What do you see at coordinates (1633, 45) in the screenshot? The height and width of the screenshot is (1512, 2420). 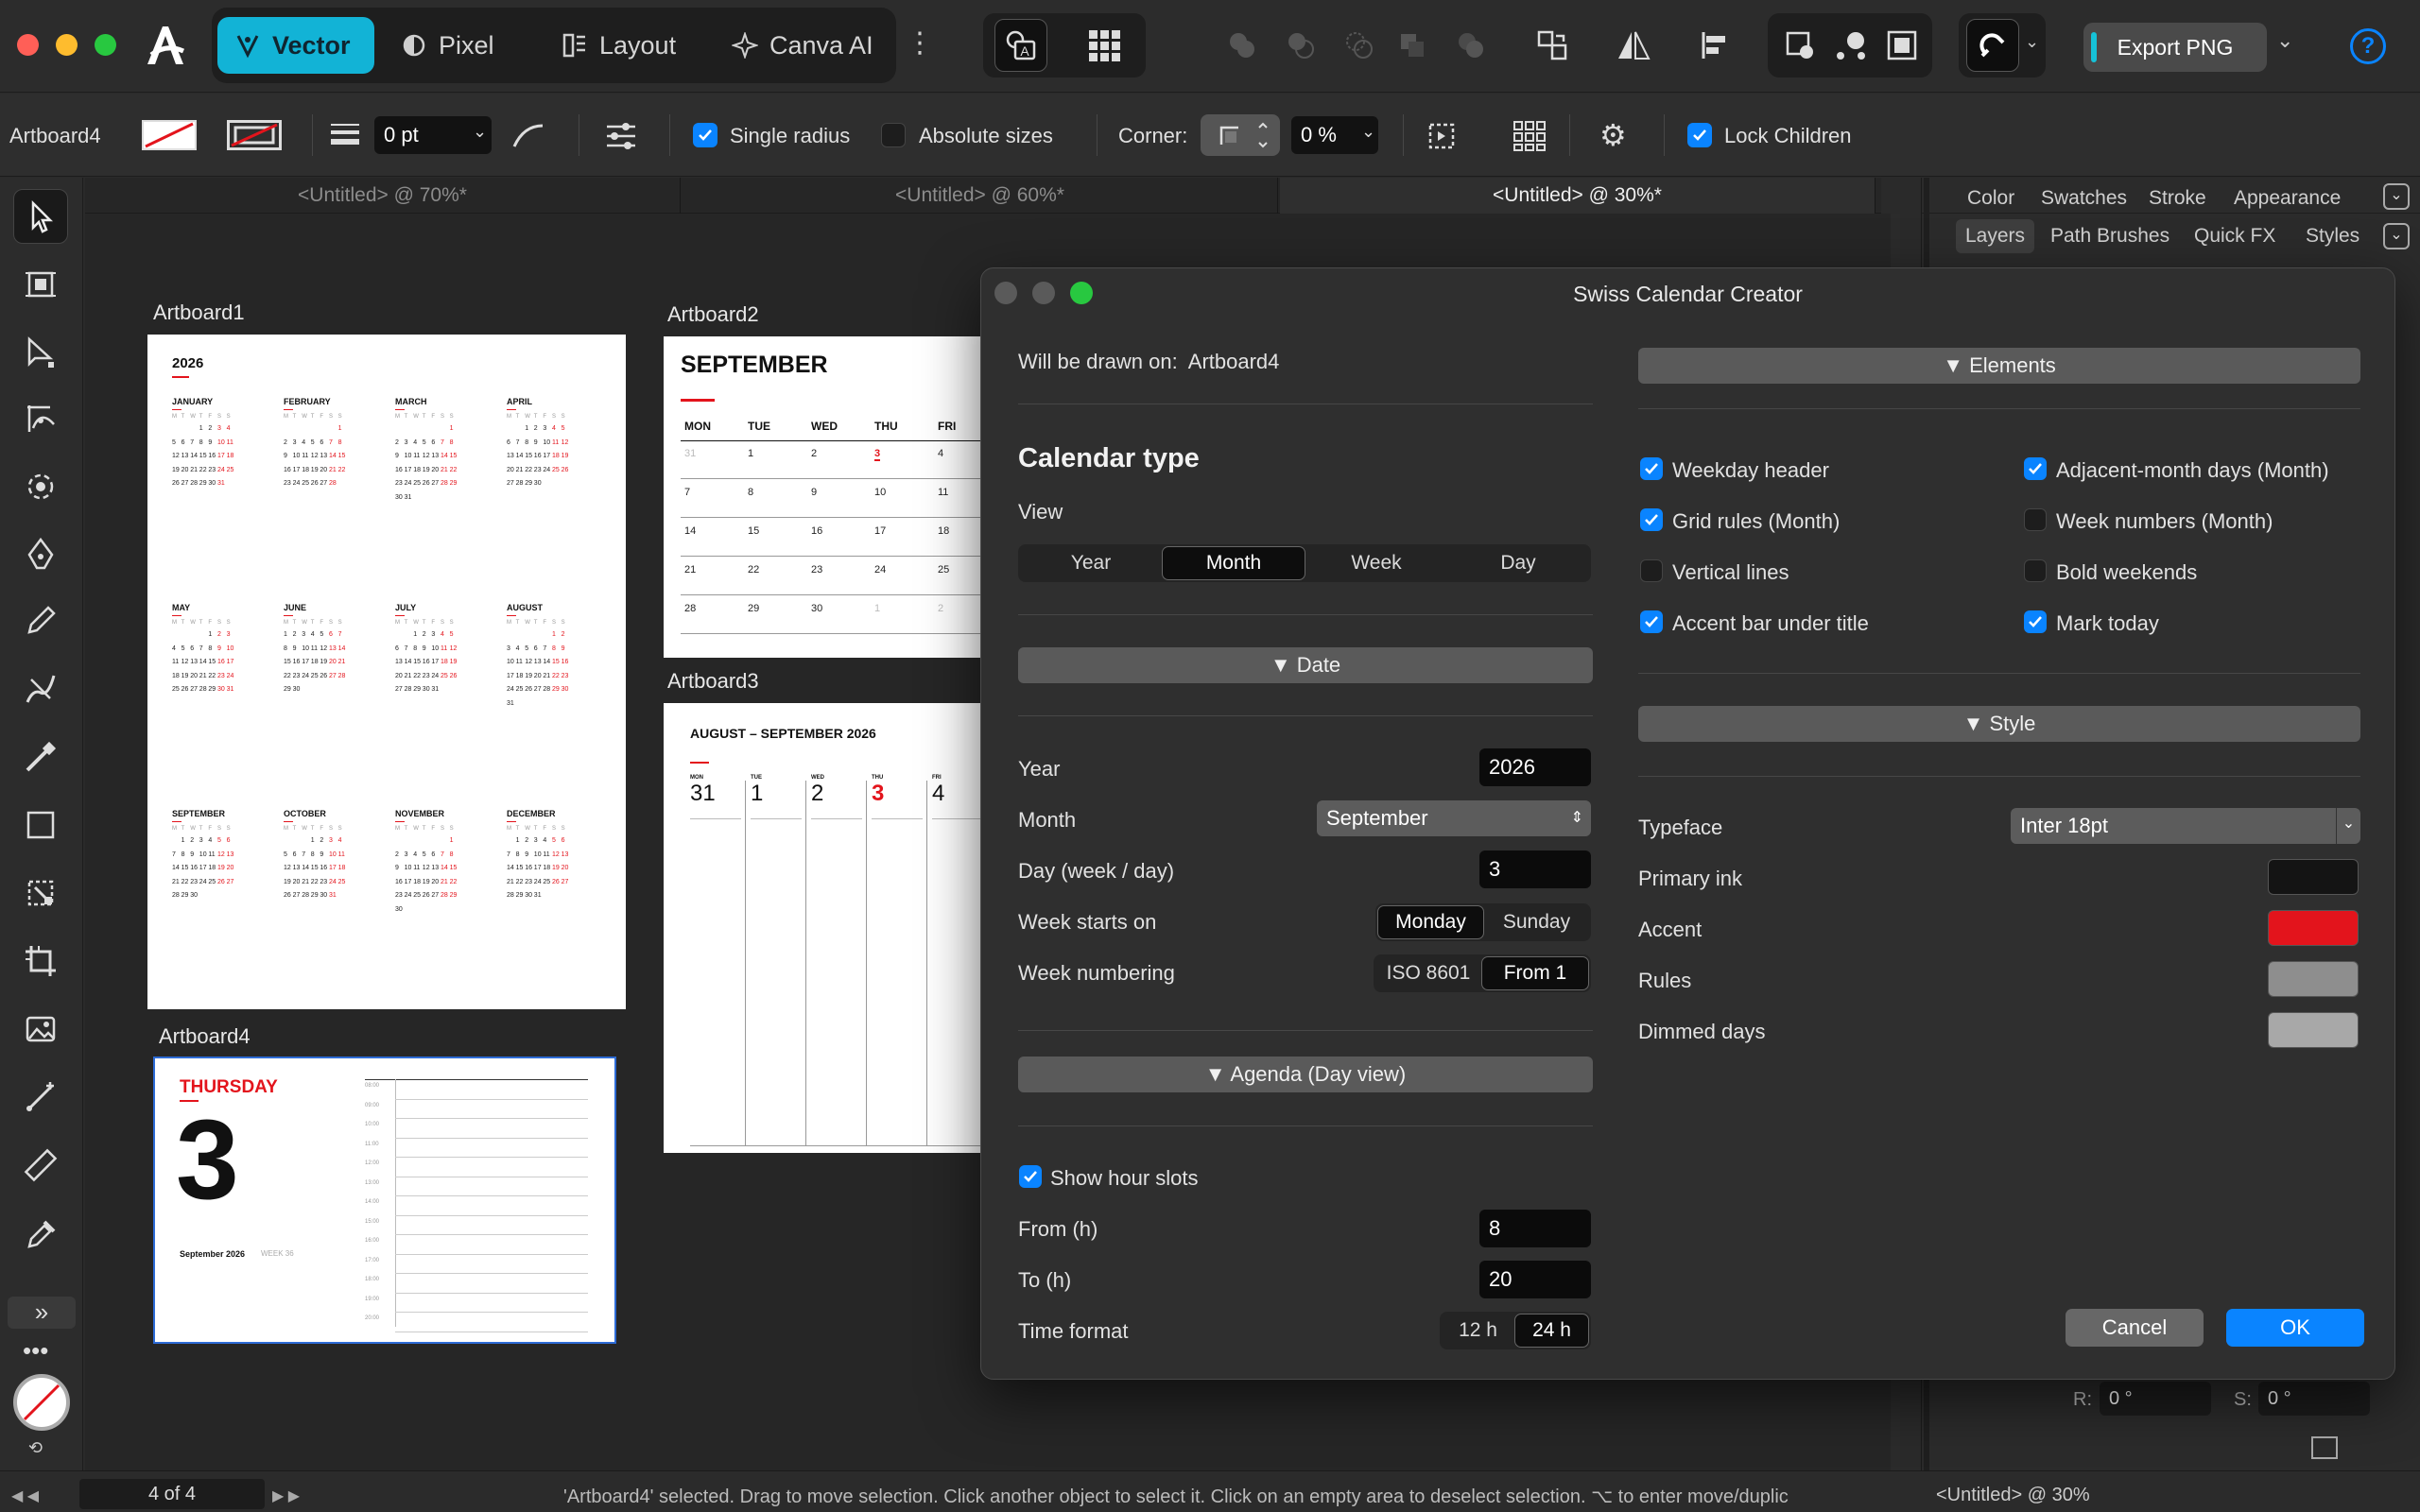 I see `flip-icon` at bounding box center [1633, 45].